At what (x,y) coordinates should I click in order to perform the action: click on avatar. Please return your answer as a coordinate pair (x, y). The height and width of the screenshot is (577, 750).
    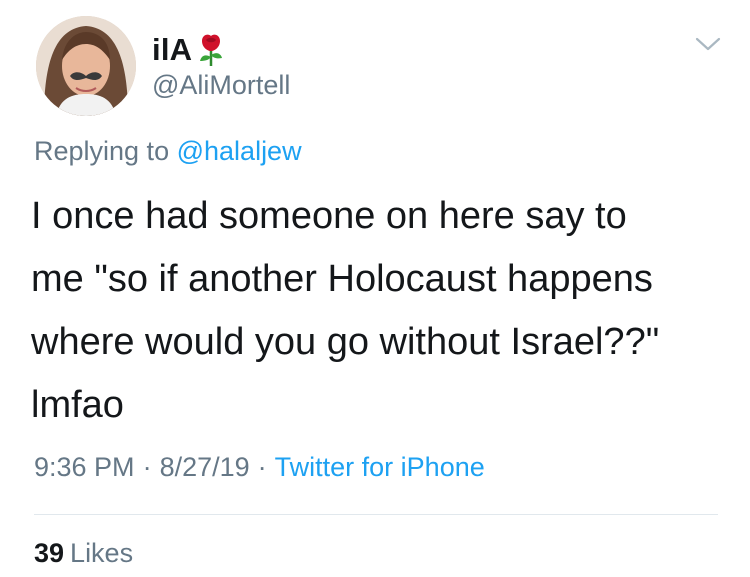
    Looking at the image, I should click on (86, 66).